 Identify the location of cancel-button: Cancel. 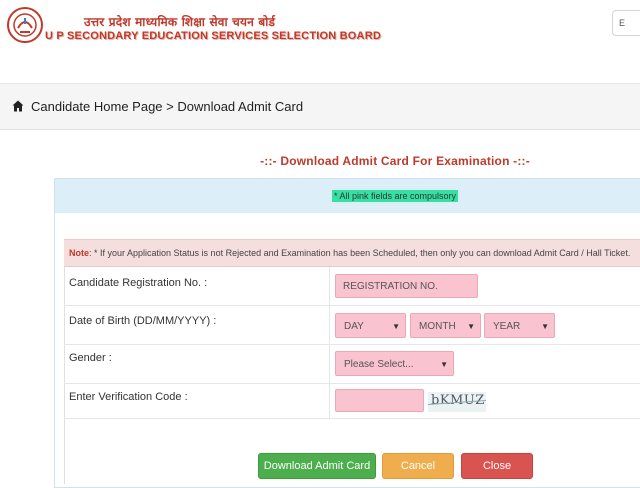
(418, 466).